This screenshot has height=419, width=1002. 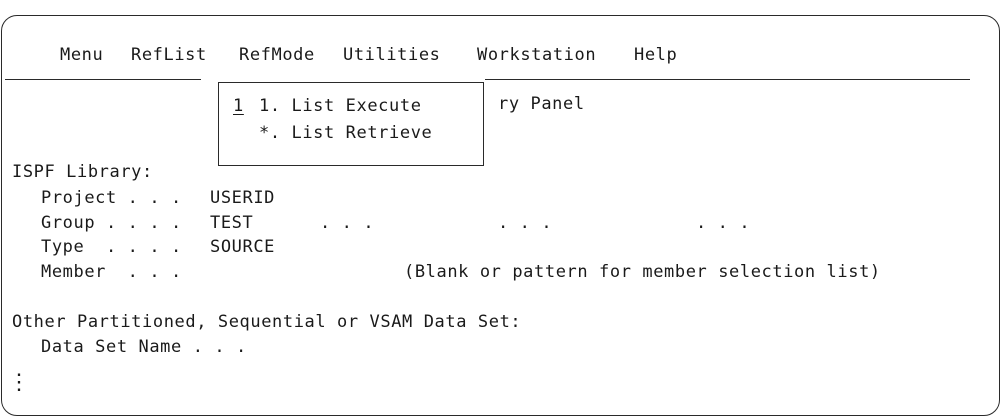 I want to click on panel-title-fragment: ry Panel, so click(x=541, y=104).